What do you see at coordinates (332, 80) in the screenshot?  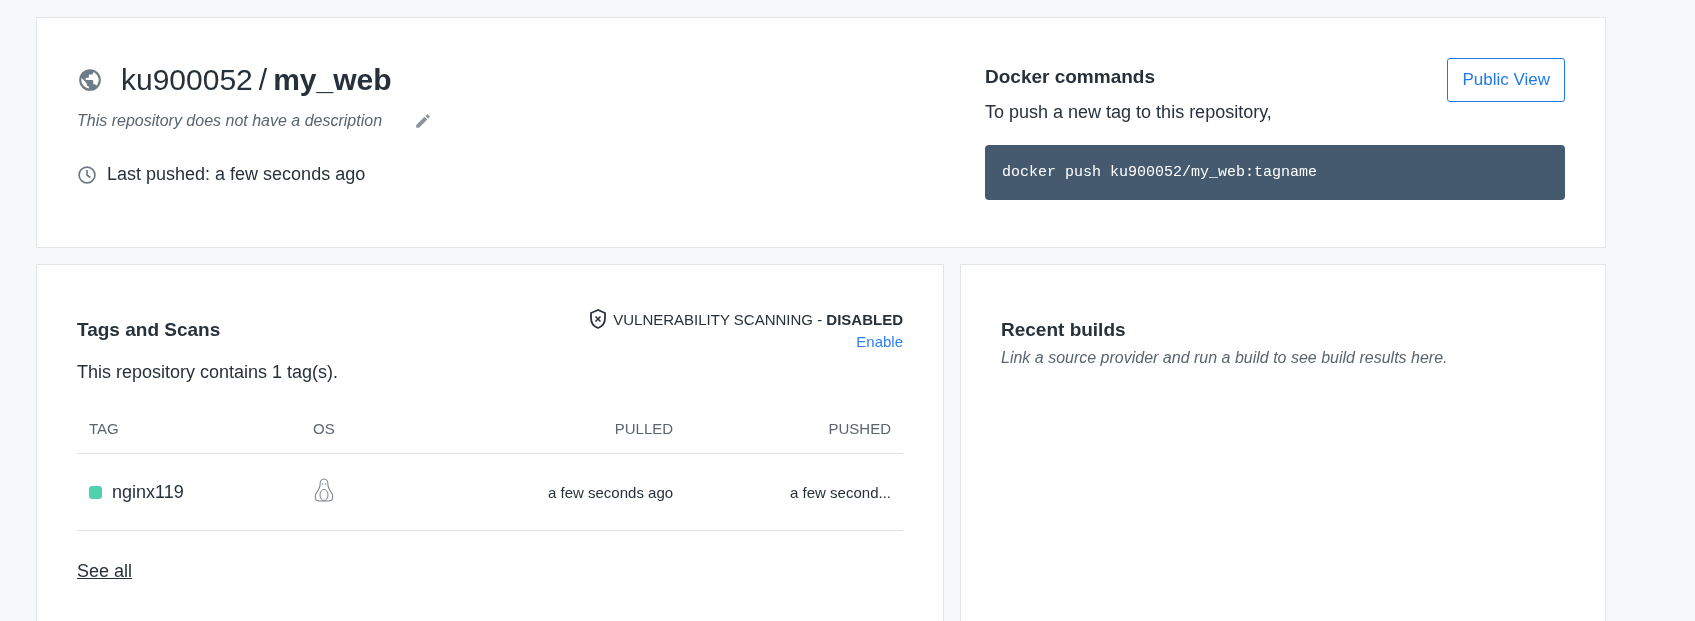 I see `repository-name: my_web` at bounding box center [332, 80].